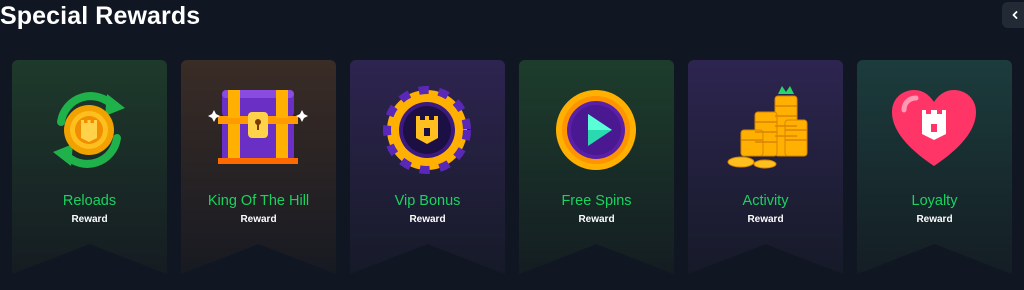  Describe the element at coordinates (427, 130) in the screenshot. I see `vip-chip-icon` at that location.